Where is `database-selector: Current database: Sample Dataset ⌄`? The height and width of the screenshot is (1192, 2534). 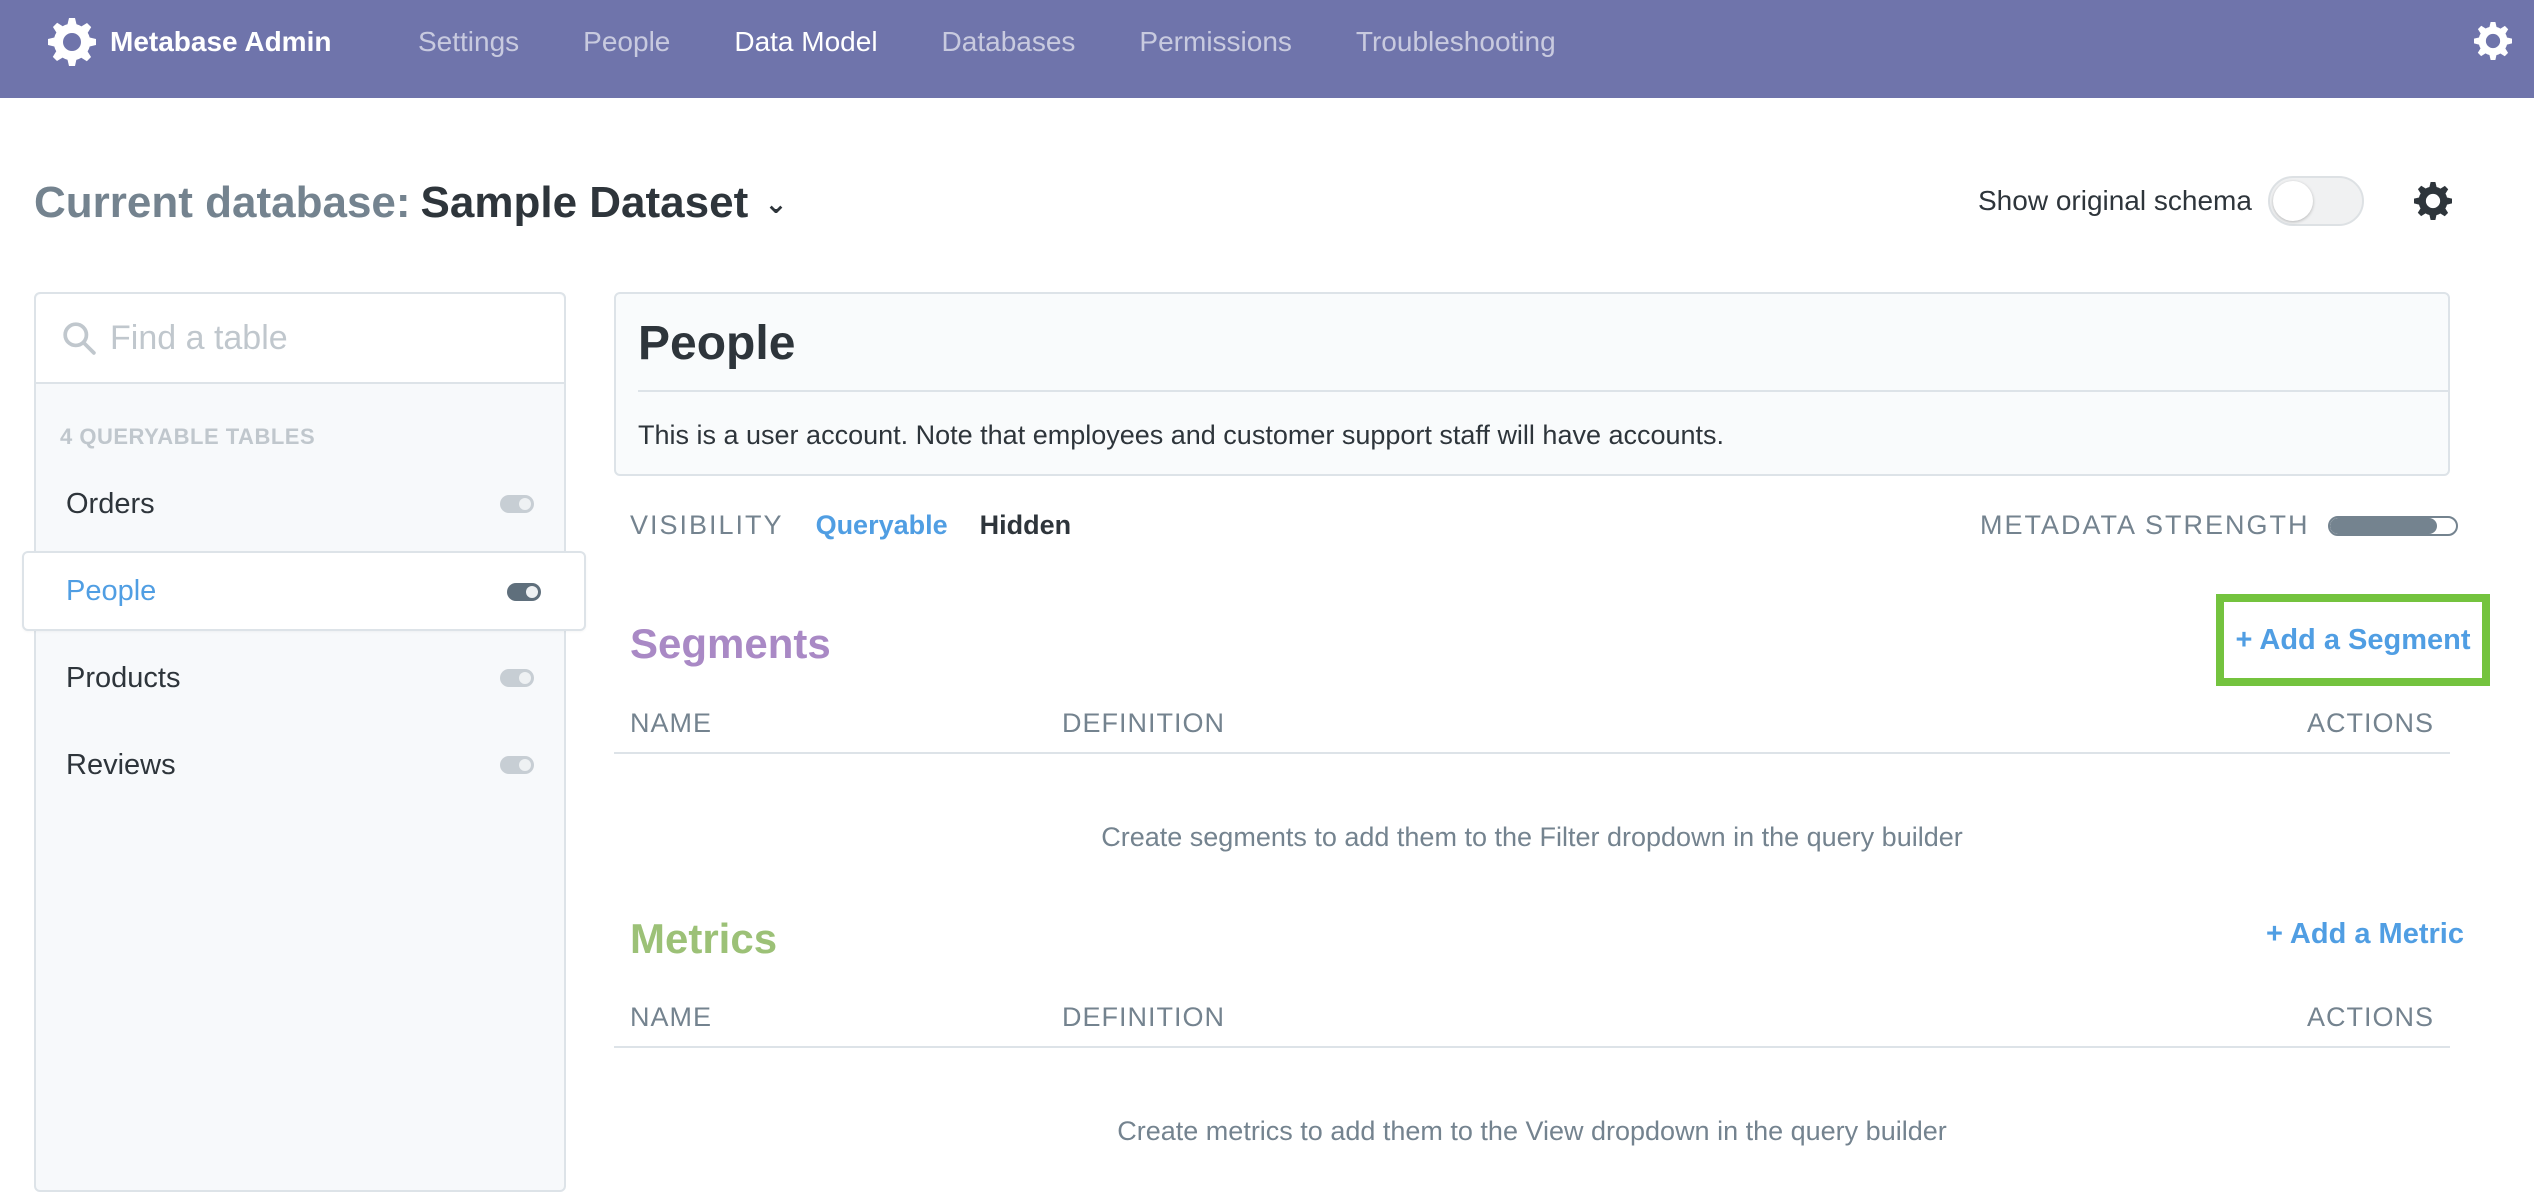
database-selector: Current database: Sample Dataset ⌄ is located at coordinates (411, 203).